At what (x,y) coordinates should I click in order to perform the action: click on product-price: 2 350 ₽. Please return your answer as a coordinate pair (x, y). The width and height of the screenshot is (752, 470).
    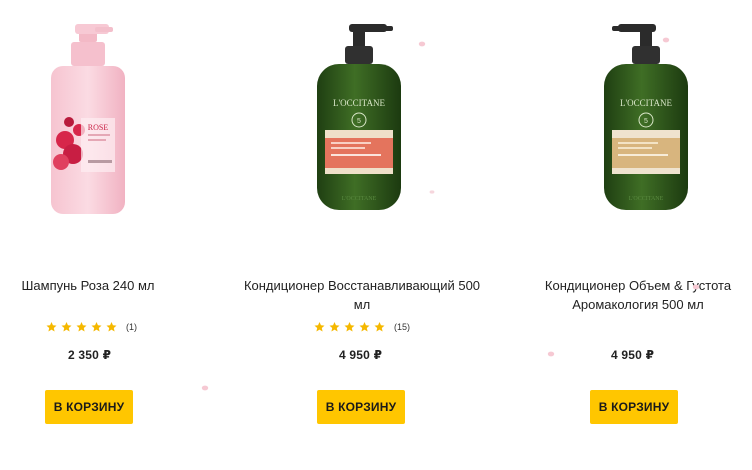
    Looking at the image, I should click on (90, 355).